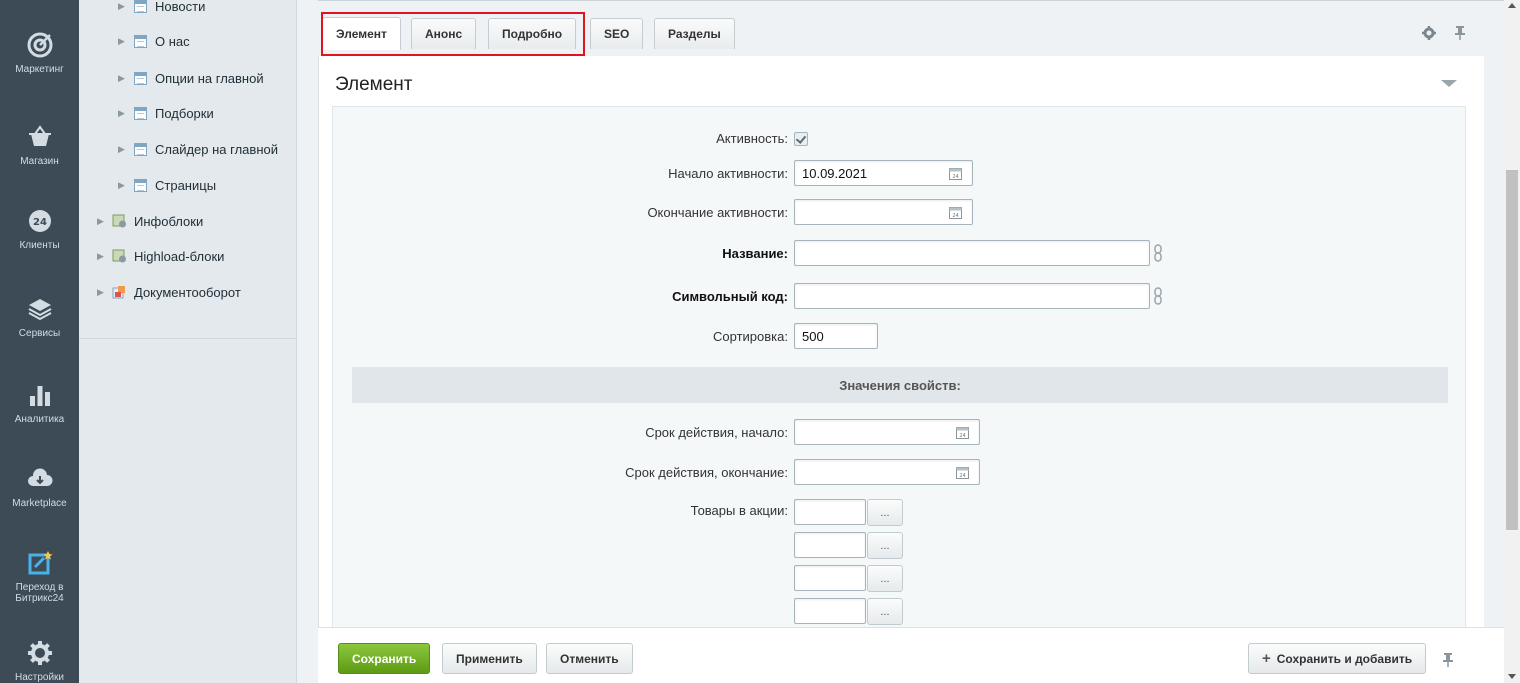 The height and width of the screenshot is (683, 1520). I want to click on settings-gear-icon, so click(1429, 33).